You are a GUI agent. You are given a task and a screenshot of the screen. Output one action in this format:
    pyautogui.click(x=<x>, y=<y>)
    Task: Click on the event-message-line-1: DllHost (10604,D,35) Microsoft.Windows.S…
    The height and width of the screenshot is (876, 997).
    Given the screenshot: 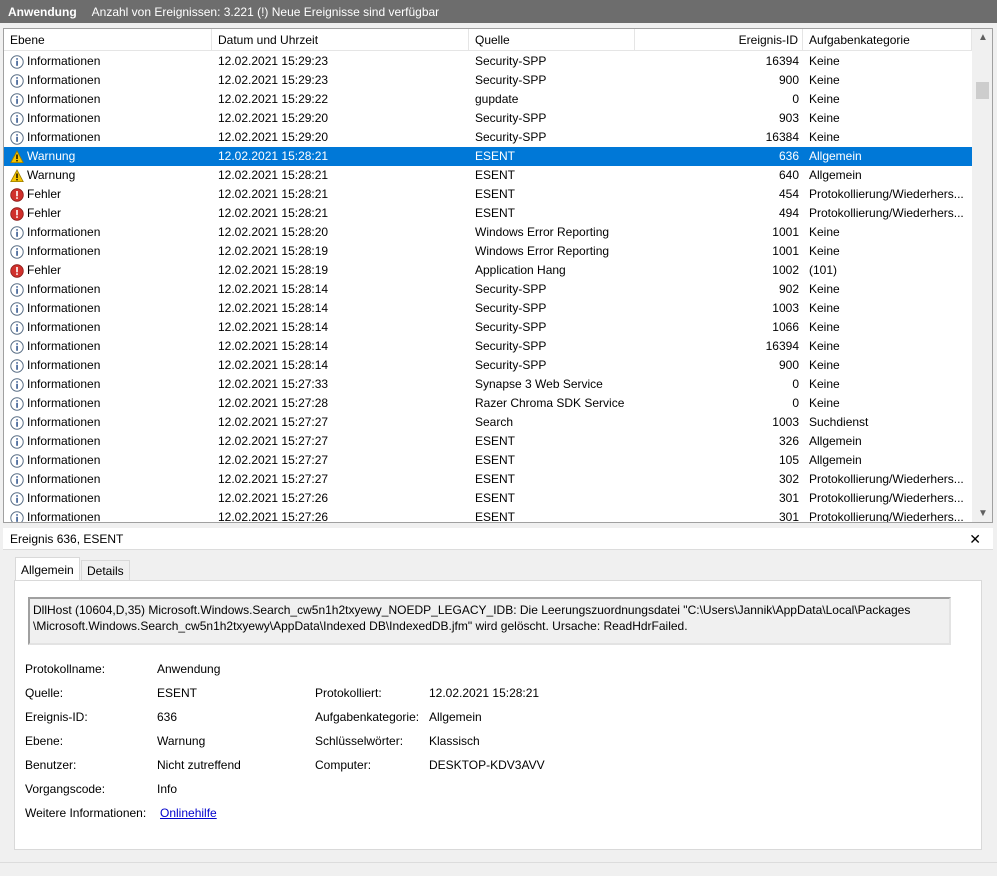 What is the action you would take?
    pyautogui.click(x=472, y=610)
    